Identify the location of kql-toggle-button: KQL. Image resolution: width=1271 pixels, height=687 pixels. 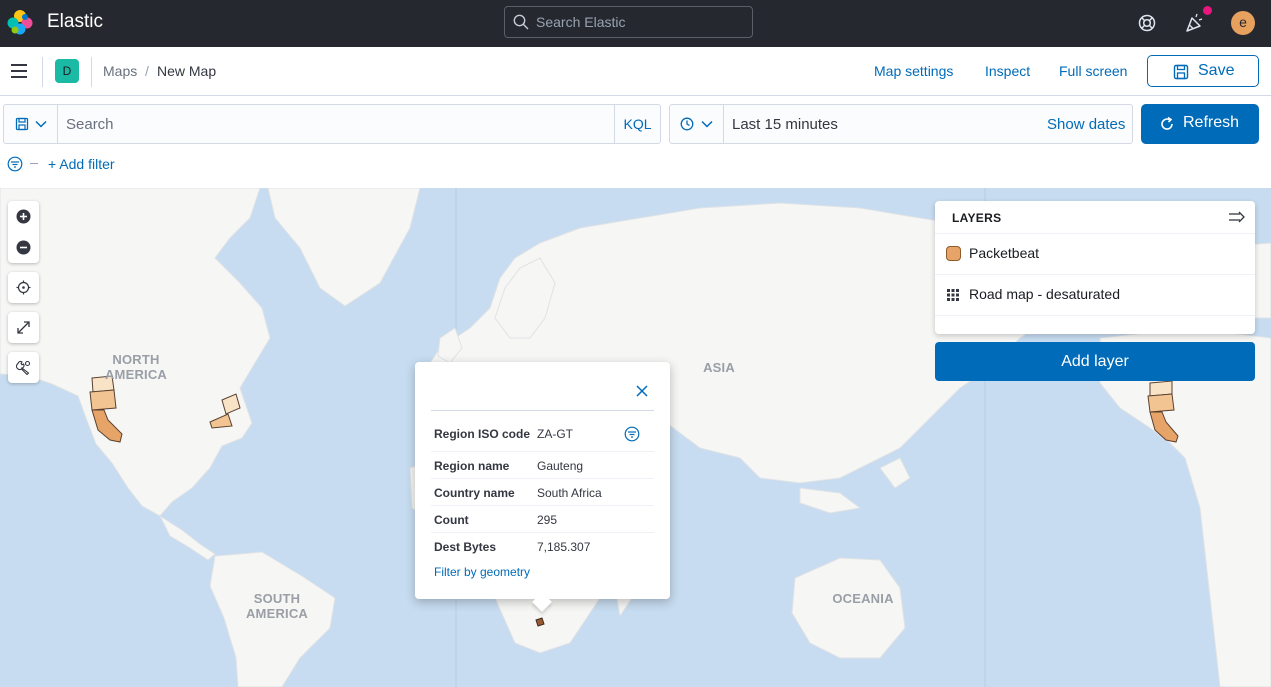
(637, 124).